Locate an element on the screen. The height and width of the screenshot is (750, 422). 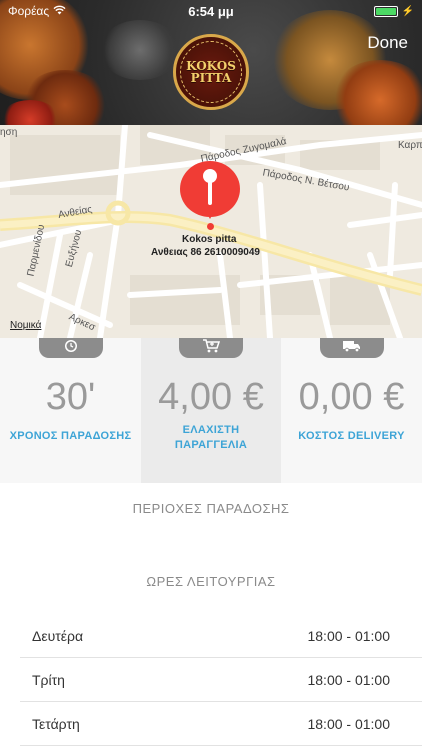
done-button: Done is located at coordinates (387, 43).